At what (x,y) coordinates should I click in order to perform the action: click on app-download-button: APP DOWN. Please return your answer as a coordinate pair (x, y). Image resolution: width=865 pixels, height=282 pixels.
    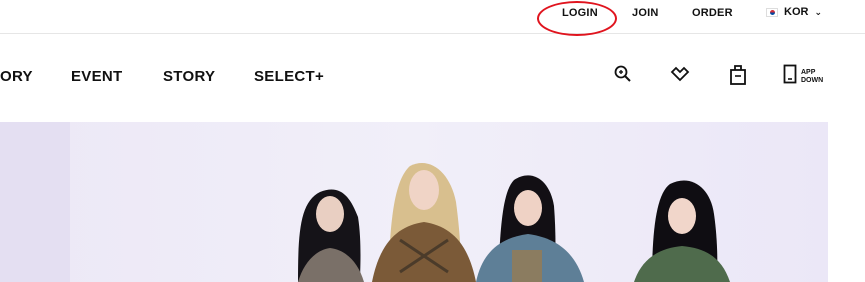
    Looking at the image, I should click on (803, 76).